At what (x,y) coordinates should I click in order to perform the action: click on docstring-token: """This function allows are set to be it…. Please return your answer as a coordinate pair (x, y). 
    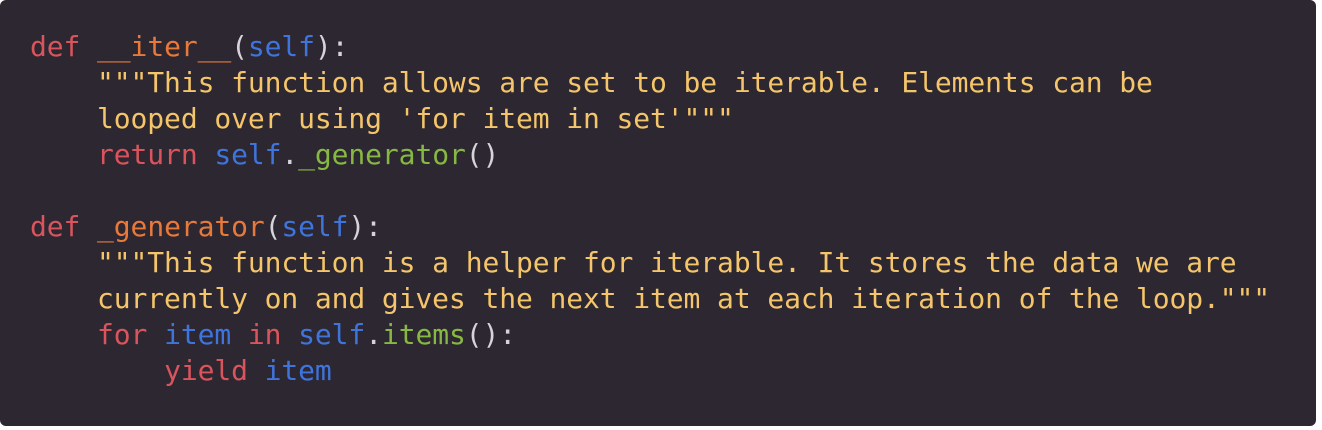
    Looking at the image, I should click on (625, 82).